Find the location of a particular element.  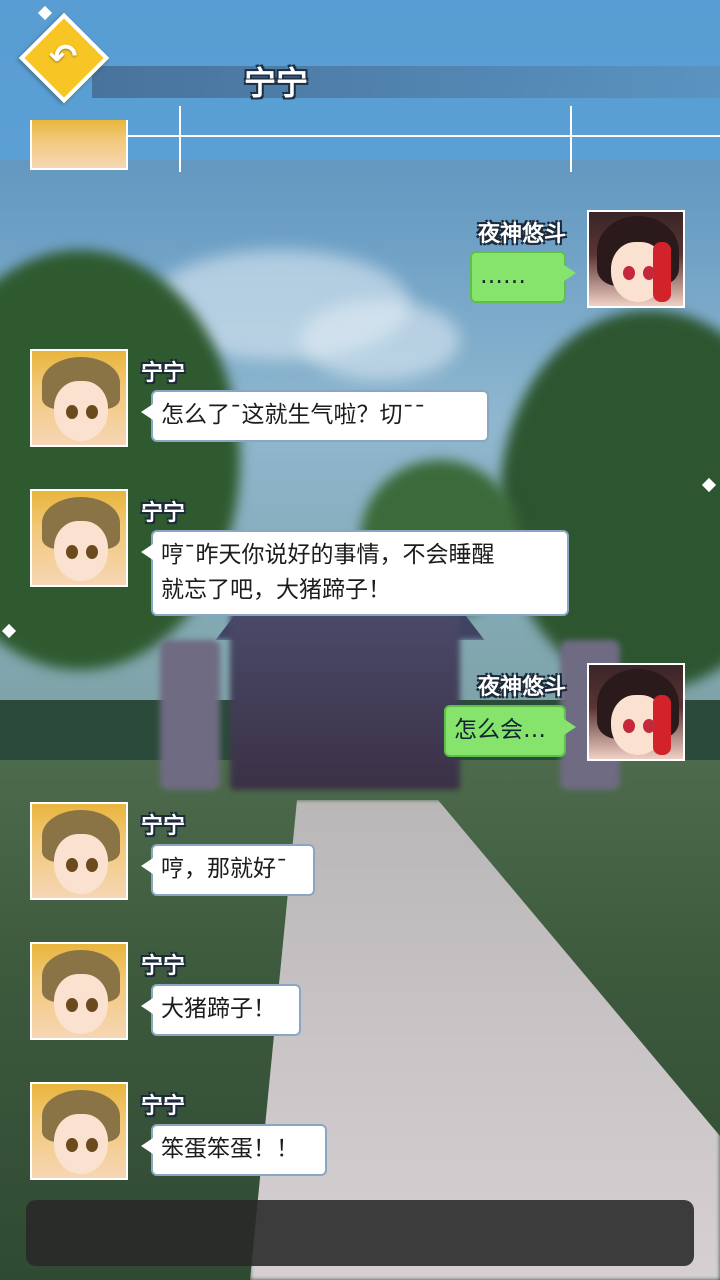

stone-lantern is located at coordinates (190, 715).